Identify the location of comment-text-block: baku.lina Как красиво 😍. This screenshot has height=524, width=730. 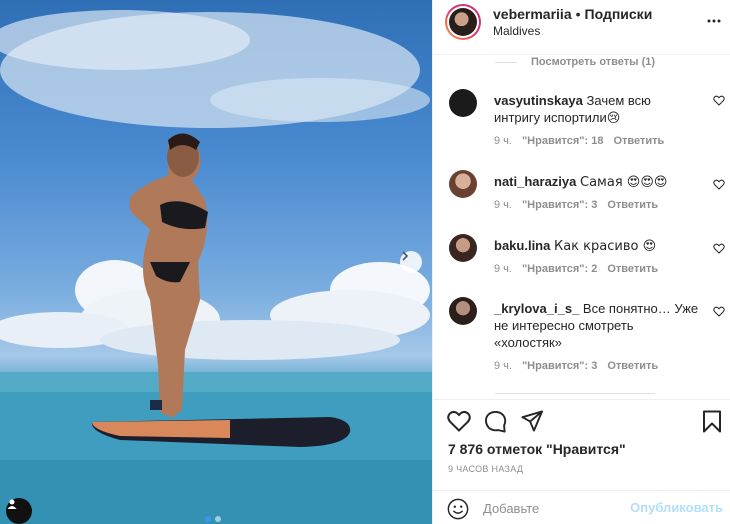
(594, 246).